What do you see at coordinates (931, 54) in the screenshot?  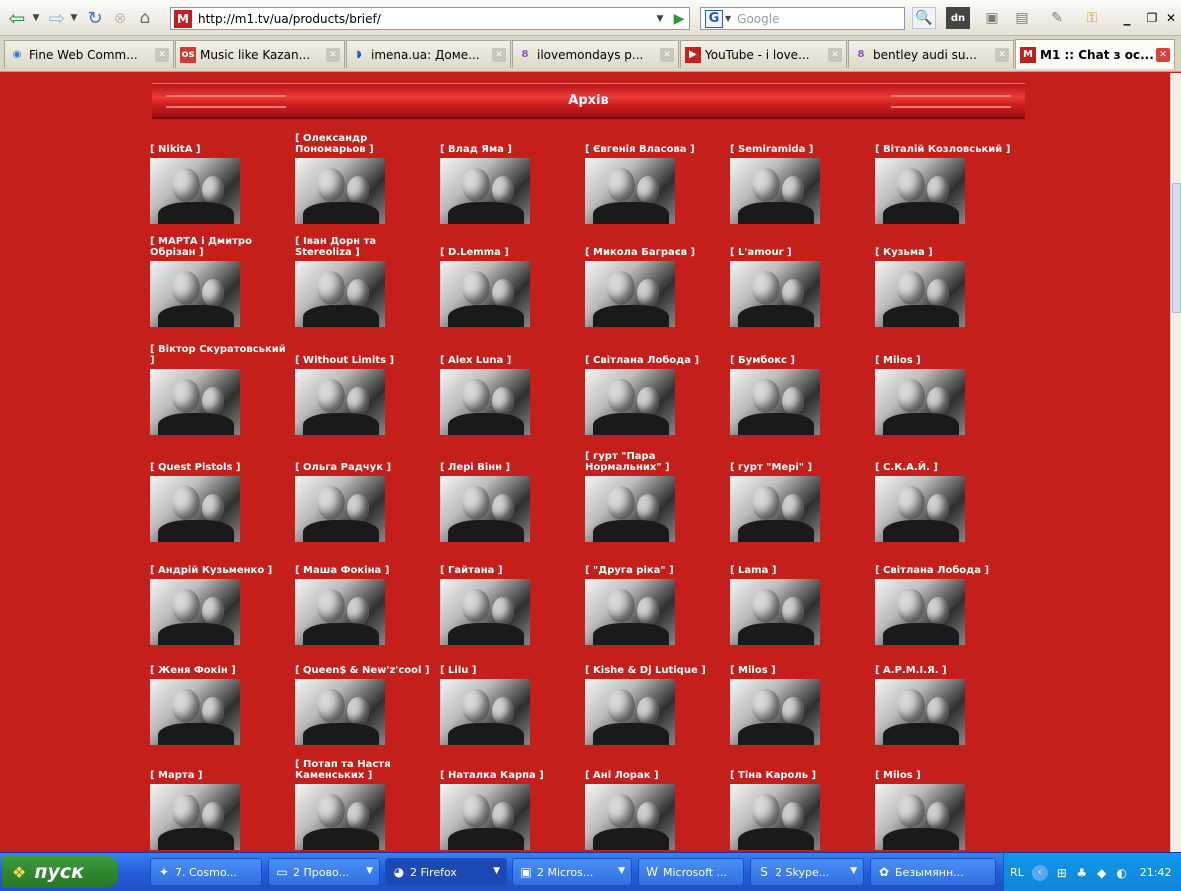 I see `browser-tab: 8 bentley audi su... ✕` at bounding box center [931, 54].